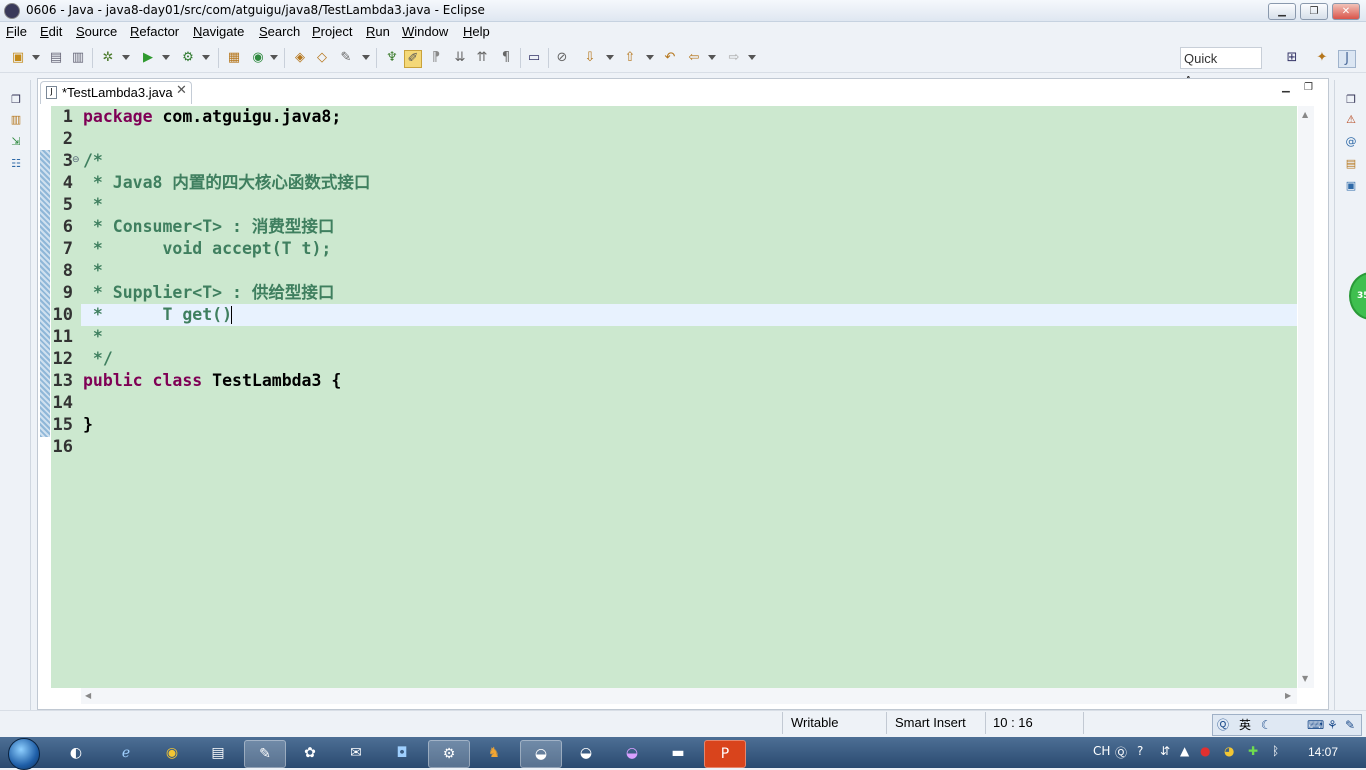  I want to click on code-line: * void accept(T t);, so click(207, 249).